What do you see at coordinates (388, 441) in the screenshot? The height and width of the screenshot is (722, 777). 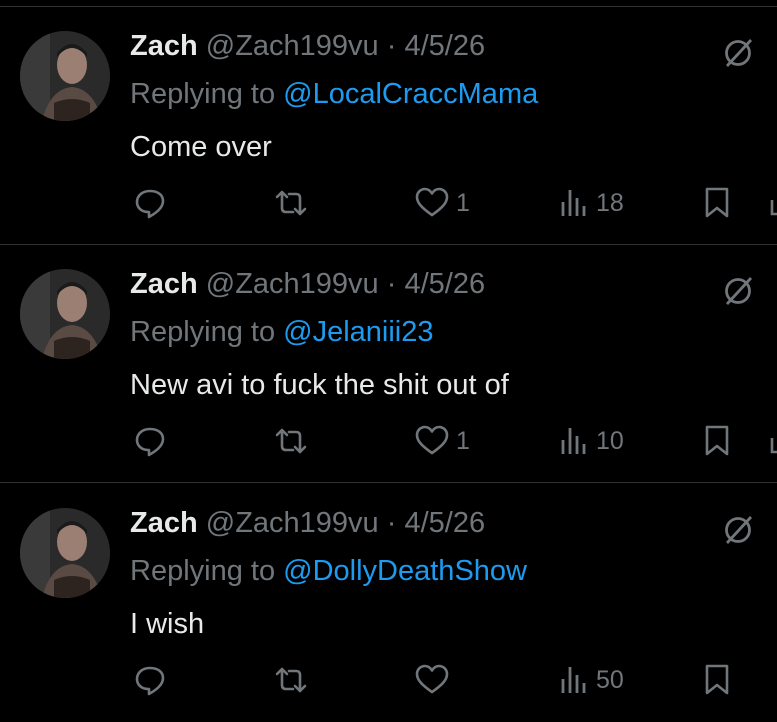 I see `tweet-actions: 1 10` at bounding box center [388, 441].